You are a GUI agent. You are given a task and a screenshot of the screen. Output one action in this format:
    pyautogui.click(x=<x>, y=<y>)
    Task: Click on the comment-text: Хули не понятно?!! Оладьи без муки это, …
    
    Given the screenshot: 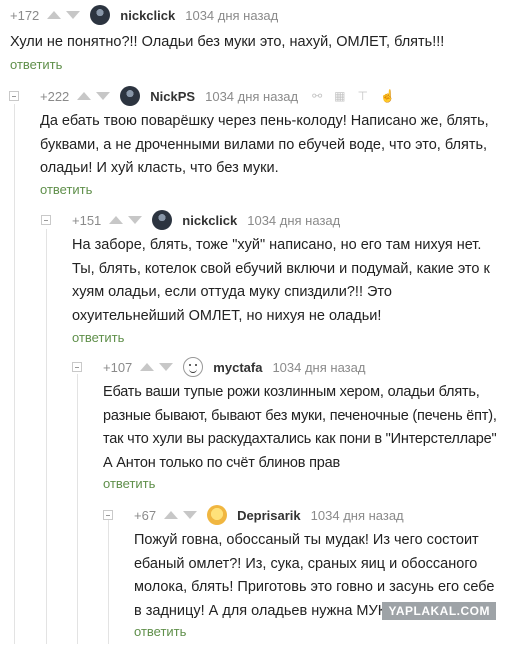 What is the action you would take?
    pyautogui.click(x=227, y=42)
    